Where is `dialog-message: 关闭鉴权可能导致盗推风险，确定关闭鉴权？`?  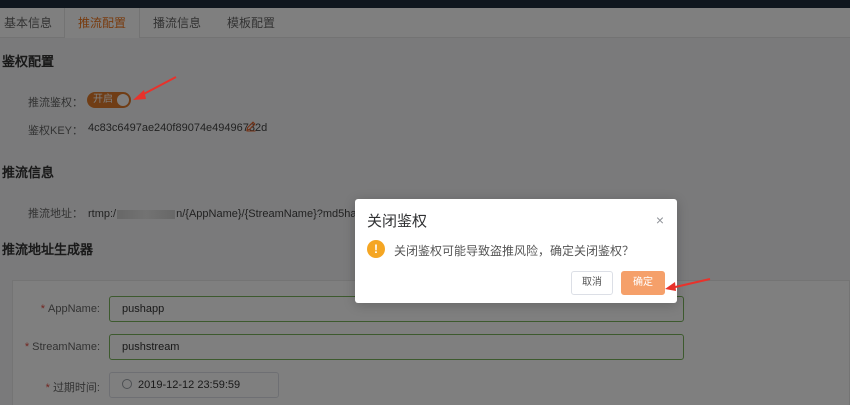 dialog-message: 关闭鉴权可能导致盗推风险，确定关闭鉴权？ is located at coordinates (514, 251).